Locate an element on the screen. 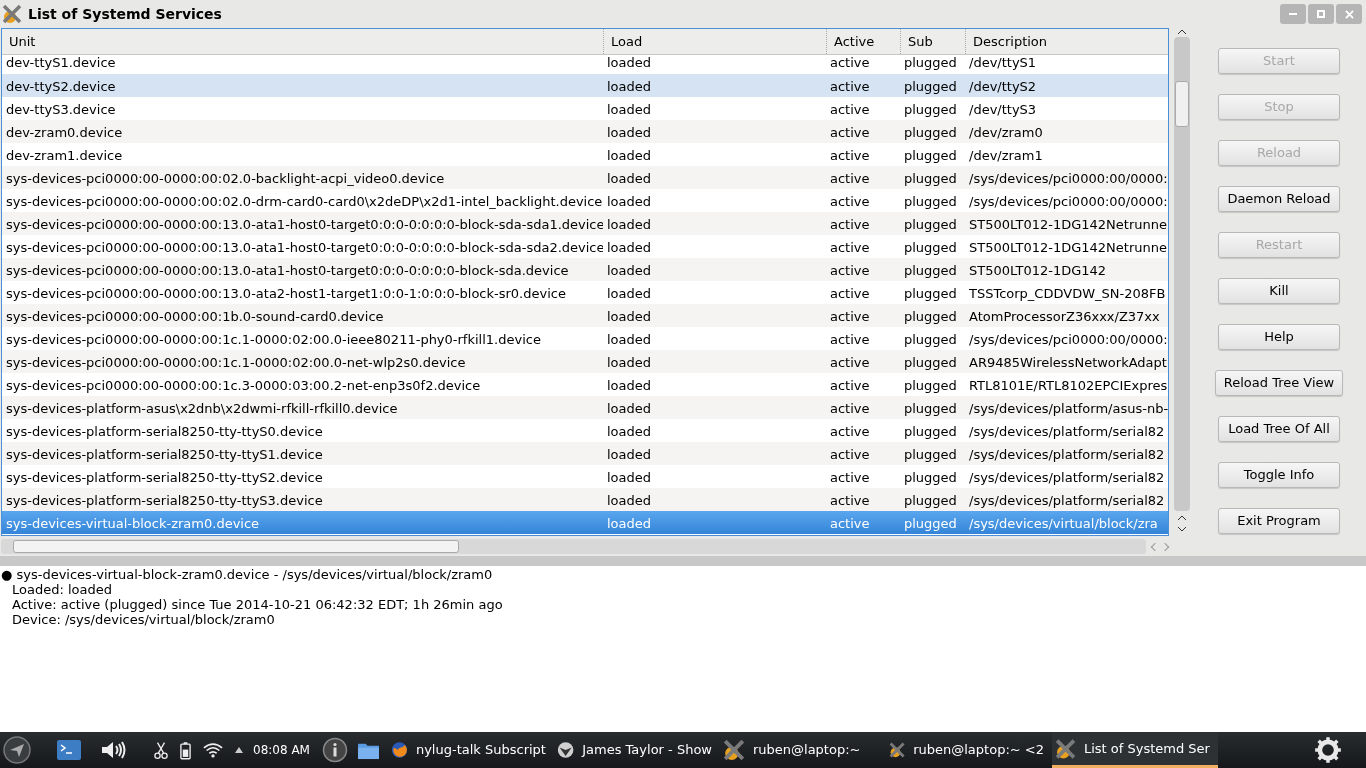 This screenshot has height=768, width=1366. info-line: Loaded: loaded is located at coordinates (61, 589).